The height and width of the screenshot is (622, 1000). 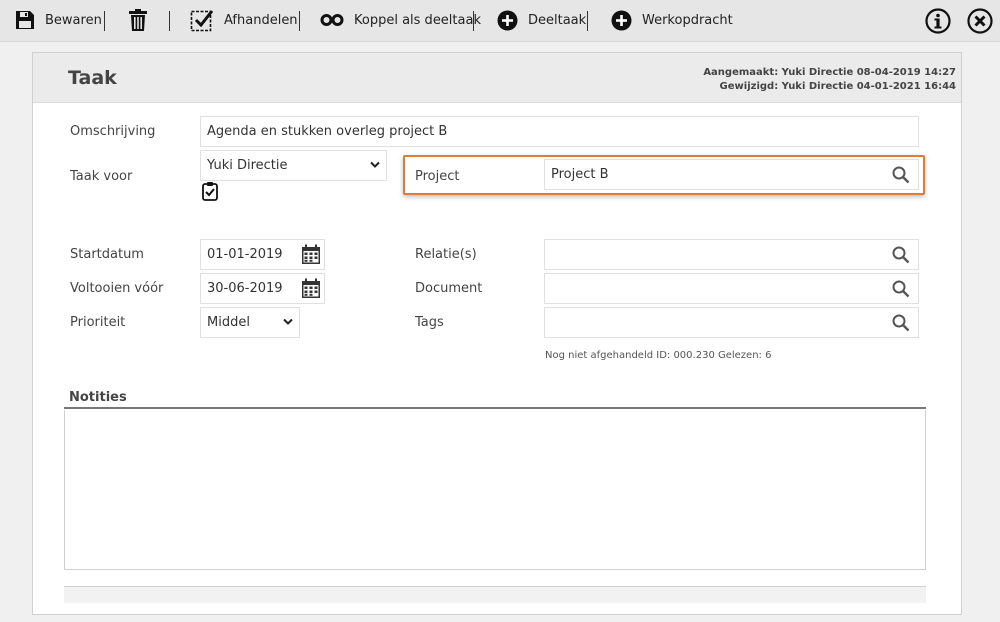 What do you see at coordinates (557, 20) in the screenshot?
I see `subtask-label: Deeltaak` at bounding box center [557, 20].